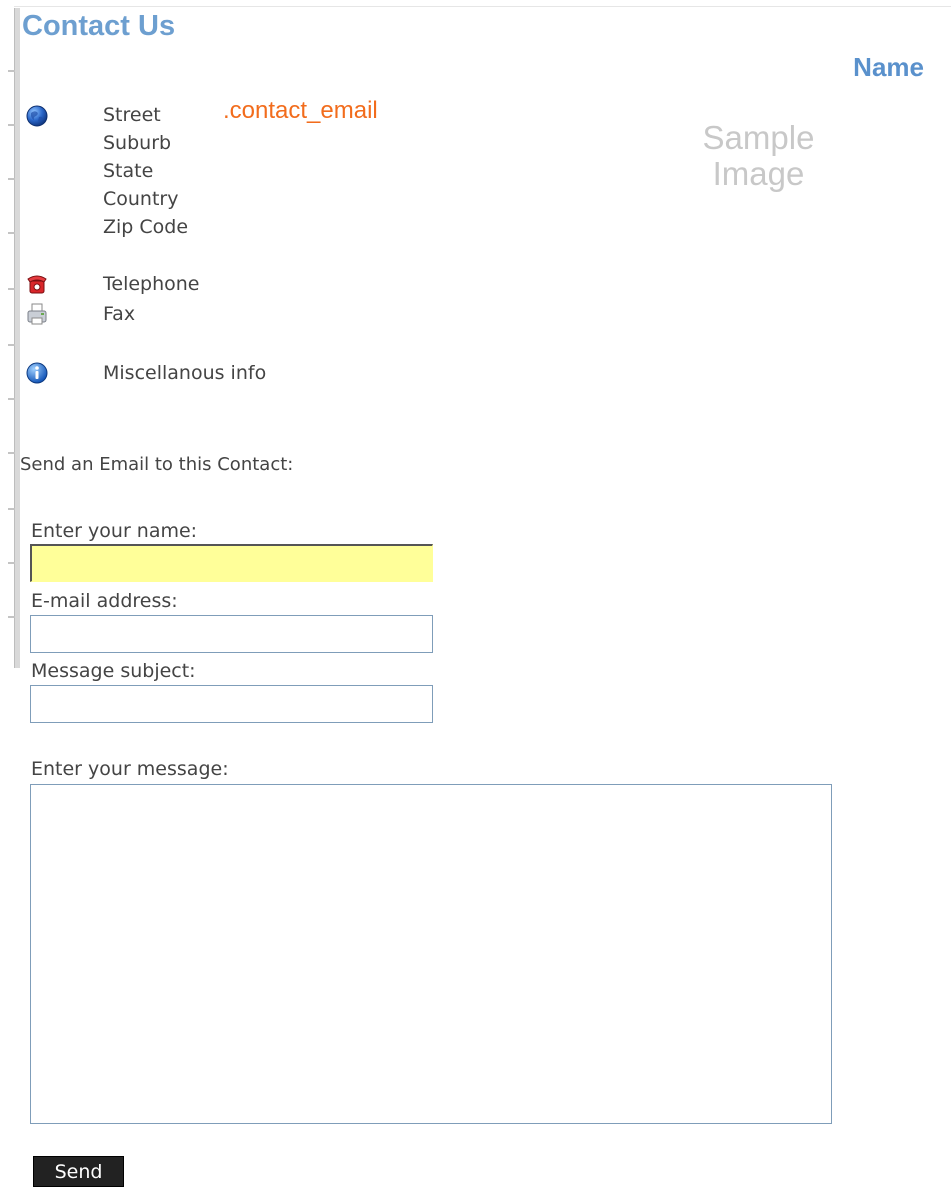 This screenshot has width=951, height=1187. What do you see at coordinates (37, 116) in the screenshot?
I see `globe-icon` at bounding box center [37, 116].